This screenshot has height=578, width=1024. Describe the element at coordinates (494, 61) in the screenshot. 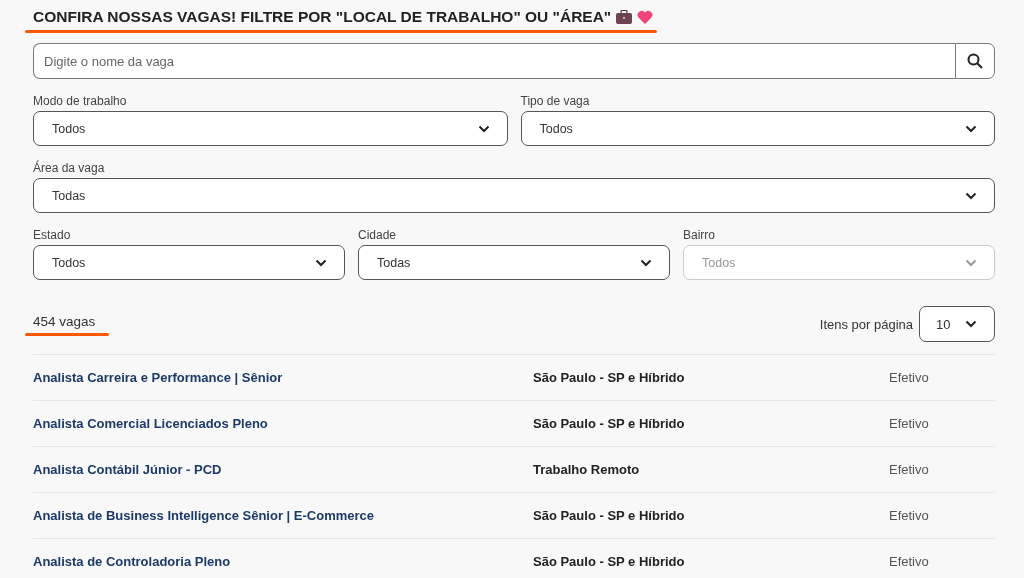

I see `search-field: Digite o nome da vaga` at that location.